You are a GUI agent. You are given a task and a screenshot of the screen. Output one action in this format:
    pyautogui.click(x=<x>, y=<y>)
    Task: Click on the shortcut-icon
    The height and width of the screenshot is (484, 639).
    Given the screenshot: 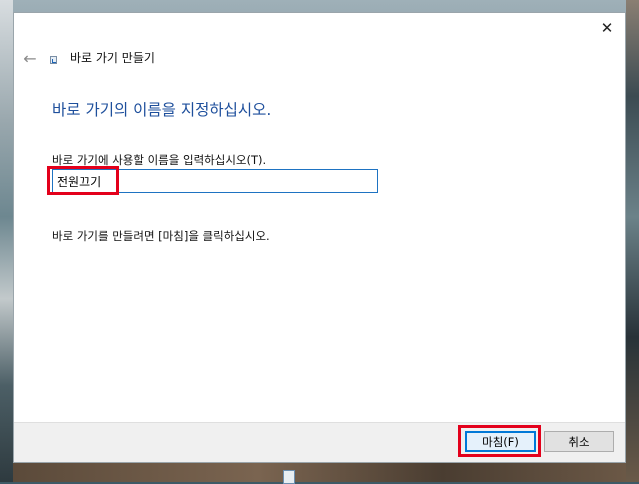 What is the action you would take?
    pyautogui.click(x=53, y=60)
    